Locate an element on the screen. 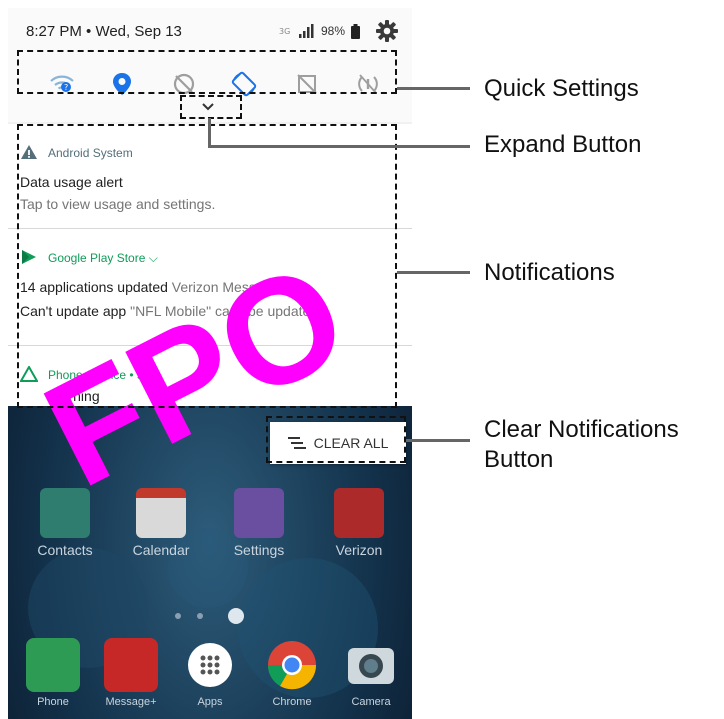 The width and height of the screenshot is (724, 719). battery-percent: 98% is located at coordinates (332, 31).